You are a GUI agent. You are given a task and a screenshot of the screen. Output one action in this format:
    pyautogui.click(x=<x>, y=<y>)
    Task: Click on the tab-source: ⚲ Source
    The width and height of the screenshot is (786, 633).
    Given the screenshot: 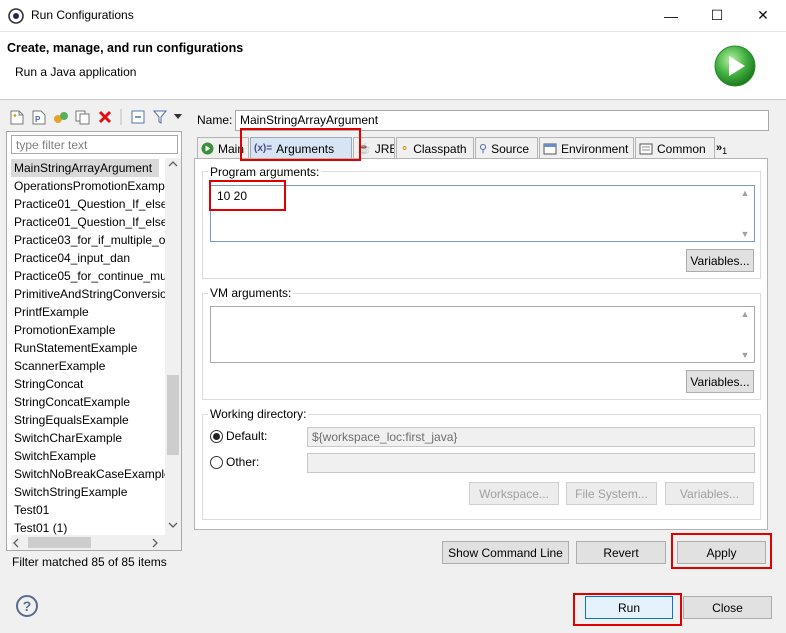 What is the action you would take?
    pyautogui.click(x=506, y=148)
    